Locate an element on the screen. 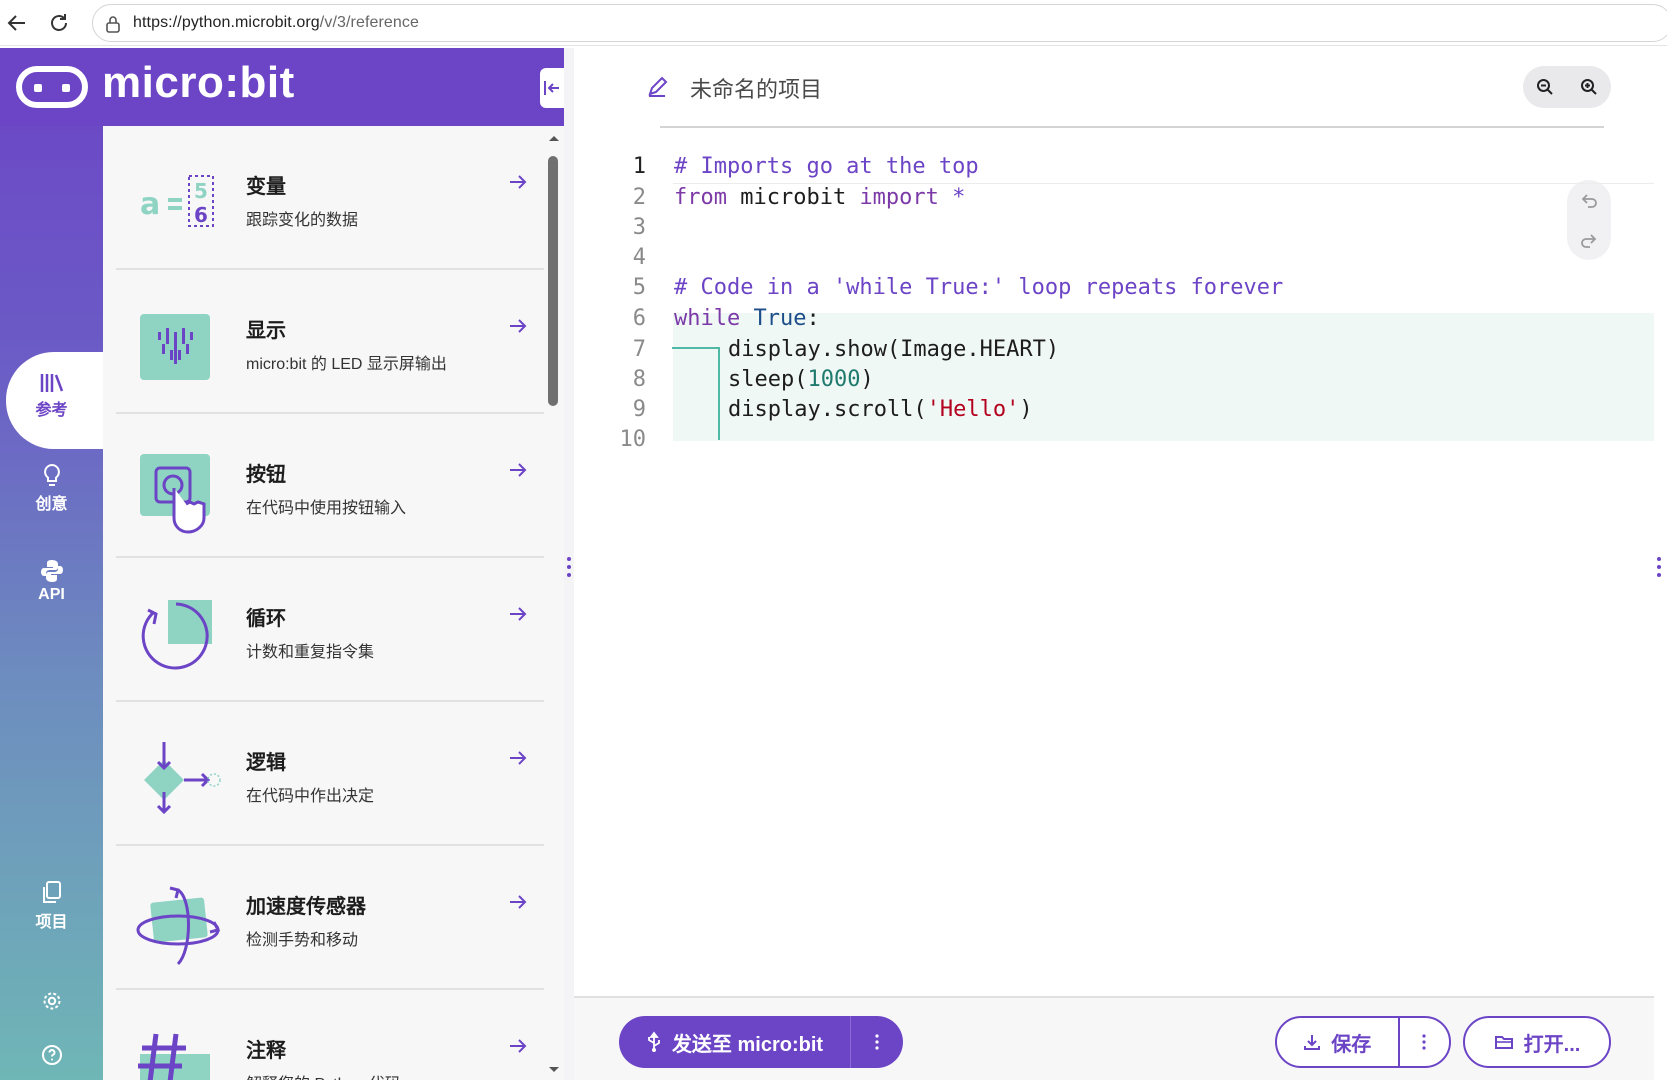 The image size is (1667, 1080). scroll-down-icon is located at coordinates (554, 1070).